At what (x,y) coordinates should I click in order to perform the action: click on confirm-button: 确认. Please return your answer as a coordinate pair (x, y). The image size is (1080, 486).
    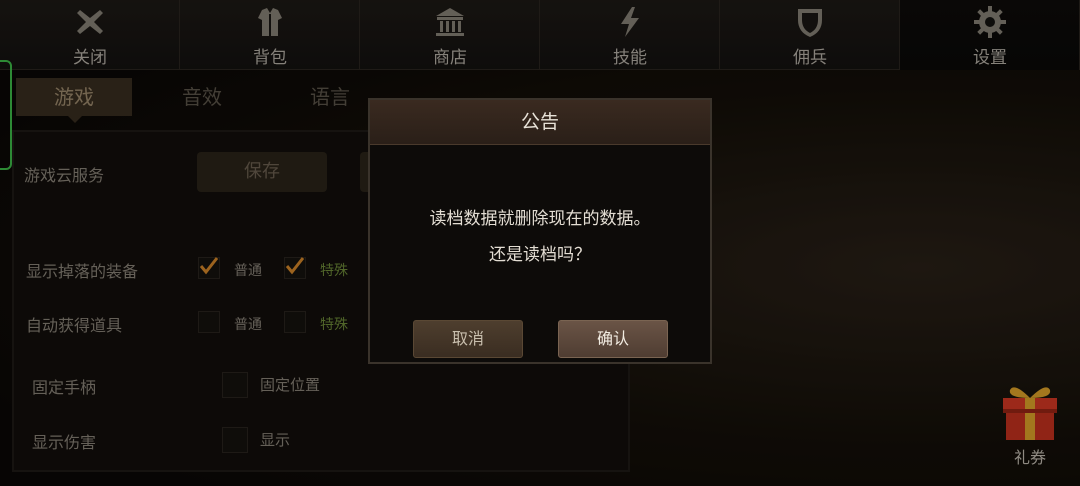
    Looking at the image, I should click on (613, 339).